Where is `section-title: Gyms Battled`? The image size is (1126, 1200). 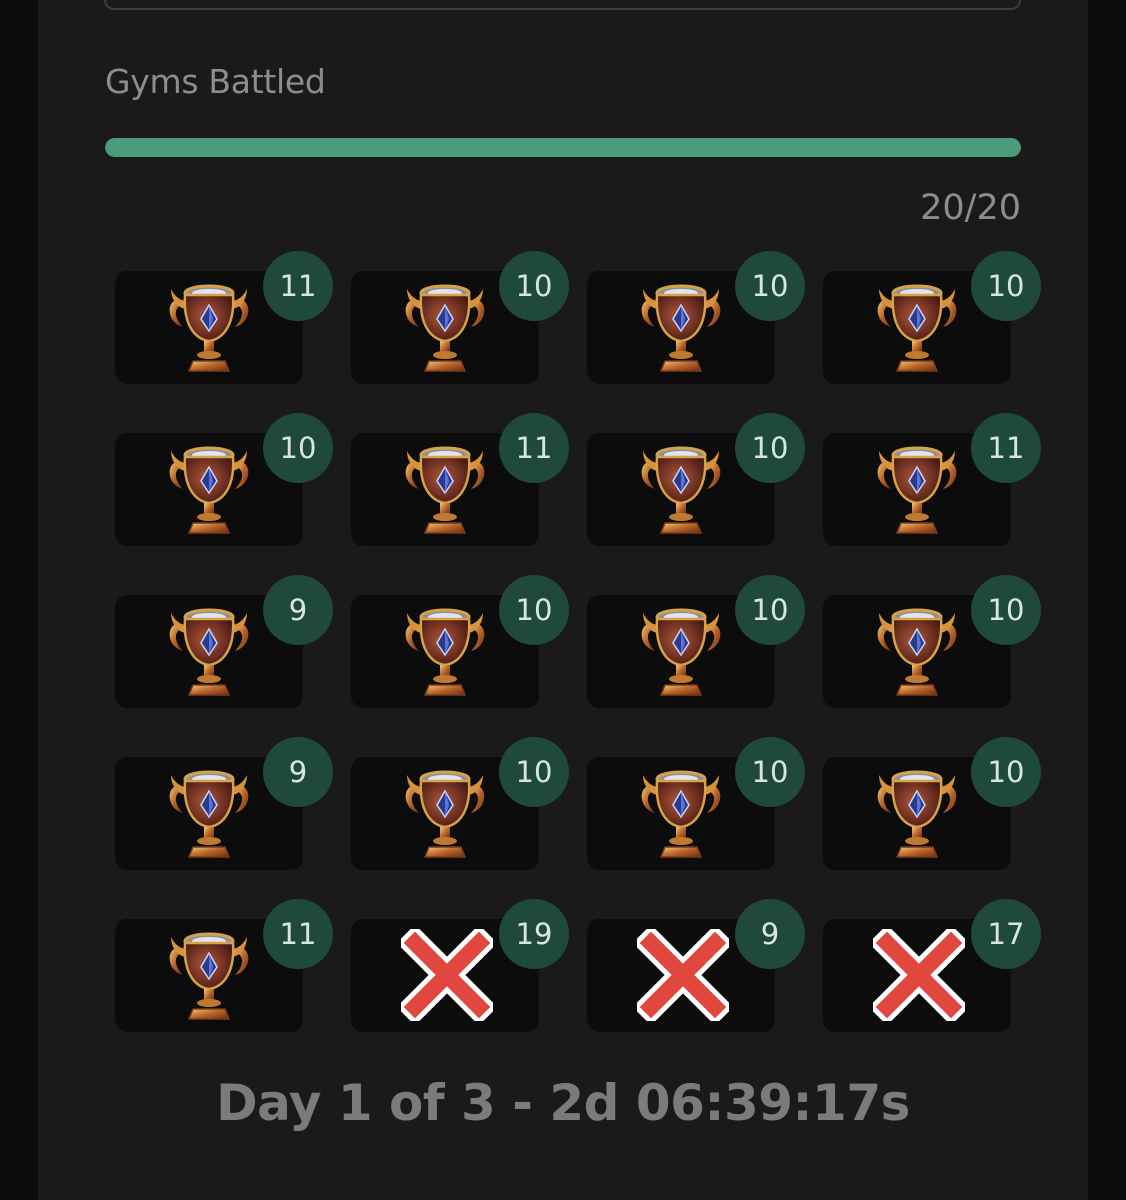
section-title: Gyms Battled is located at coordinates (215, 81).